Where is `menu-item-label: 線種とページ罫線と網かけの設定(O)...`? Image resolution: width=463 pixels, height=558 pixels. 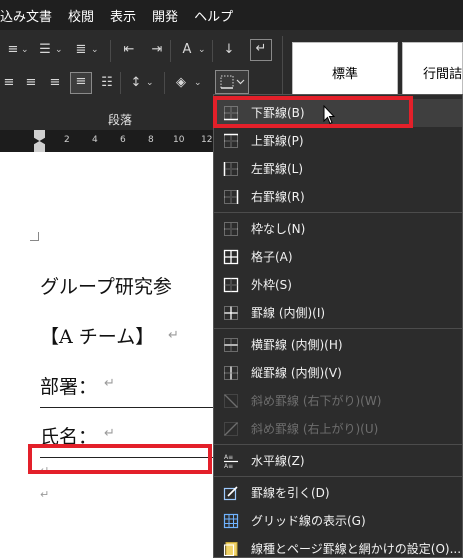 menu-item-label: 線種とページ罫線と網かけの設定(O)... is located at coordinates (356, 549).